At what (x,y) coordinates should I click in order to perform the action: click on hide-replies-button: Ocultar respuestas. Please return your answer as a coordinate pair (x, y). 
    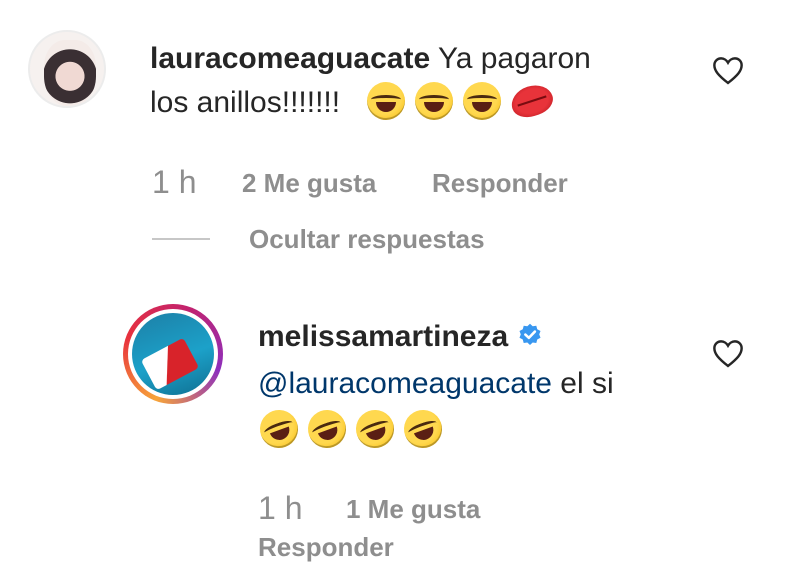
    Looking at the image, I should click on (367, 239).